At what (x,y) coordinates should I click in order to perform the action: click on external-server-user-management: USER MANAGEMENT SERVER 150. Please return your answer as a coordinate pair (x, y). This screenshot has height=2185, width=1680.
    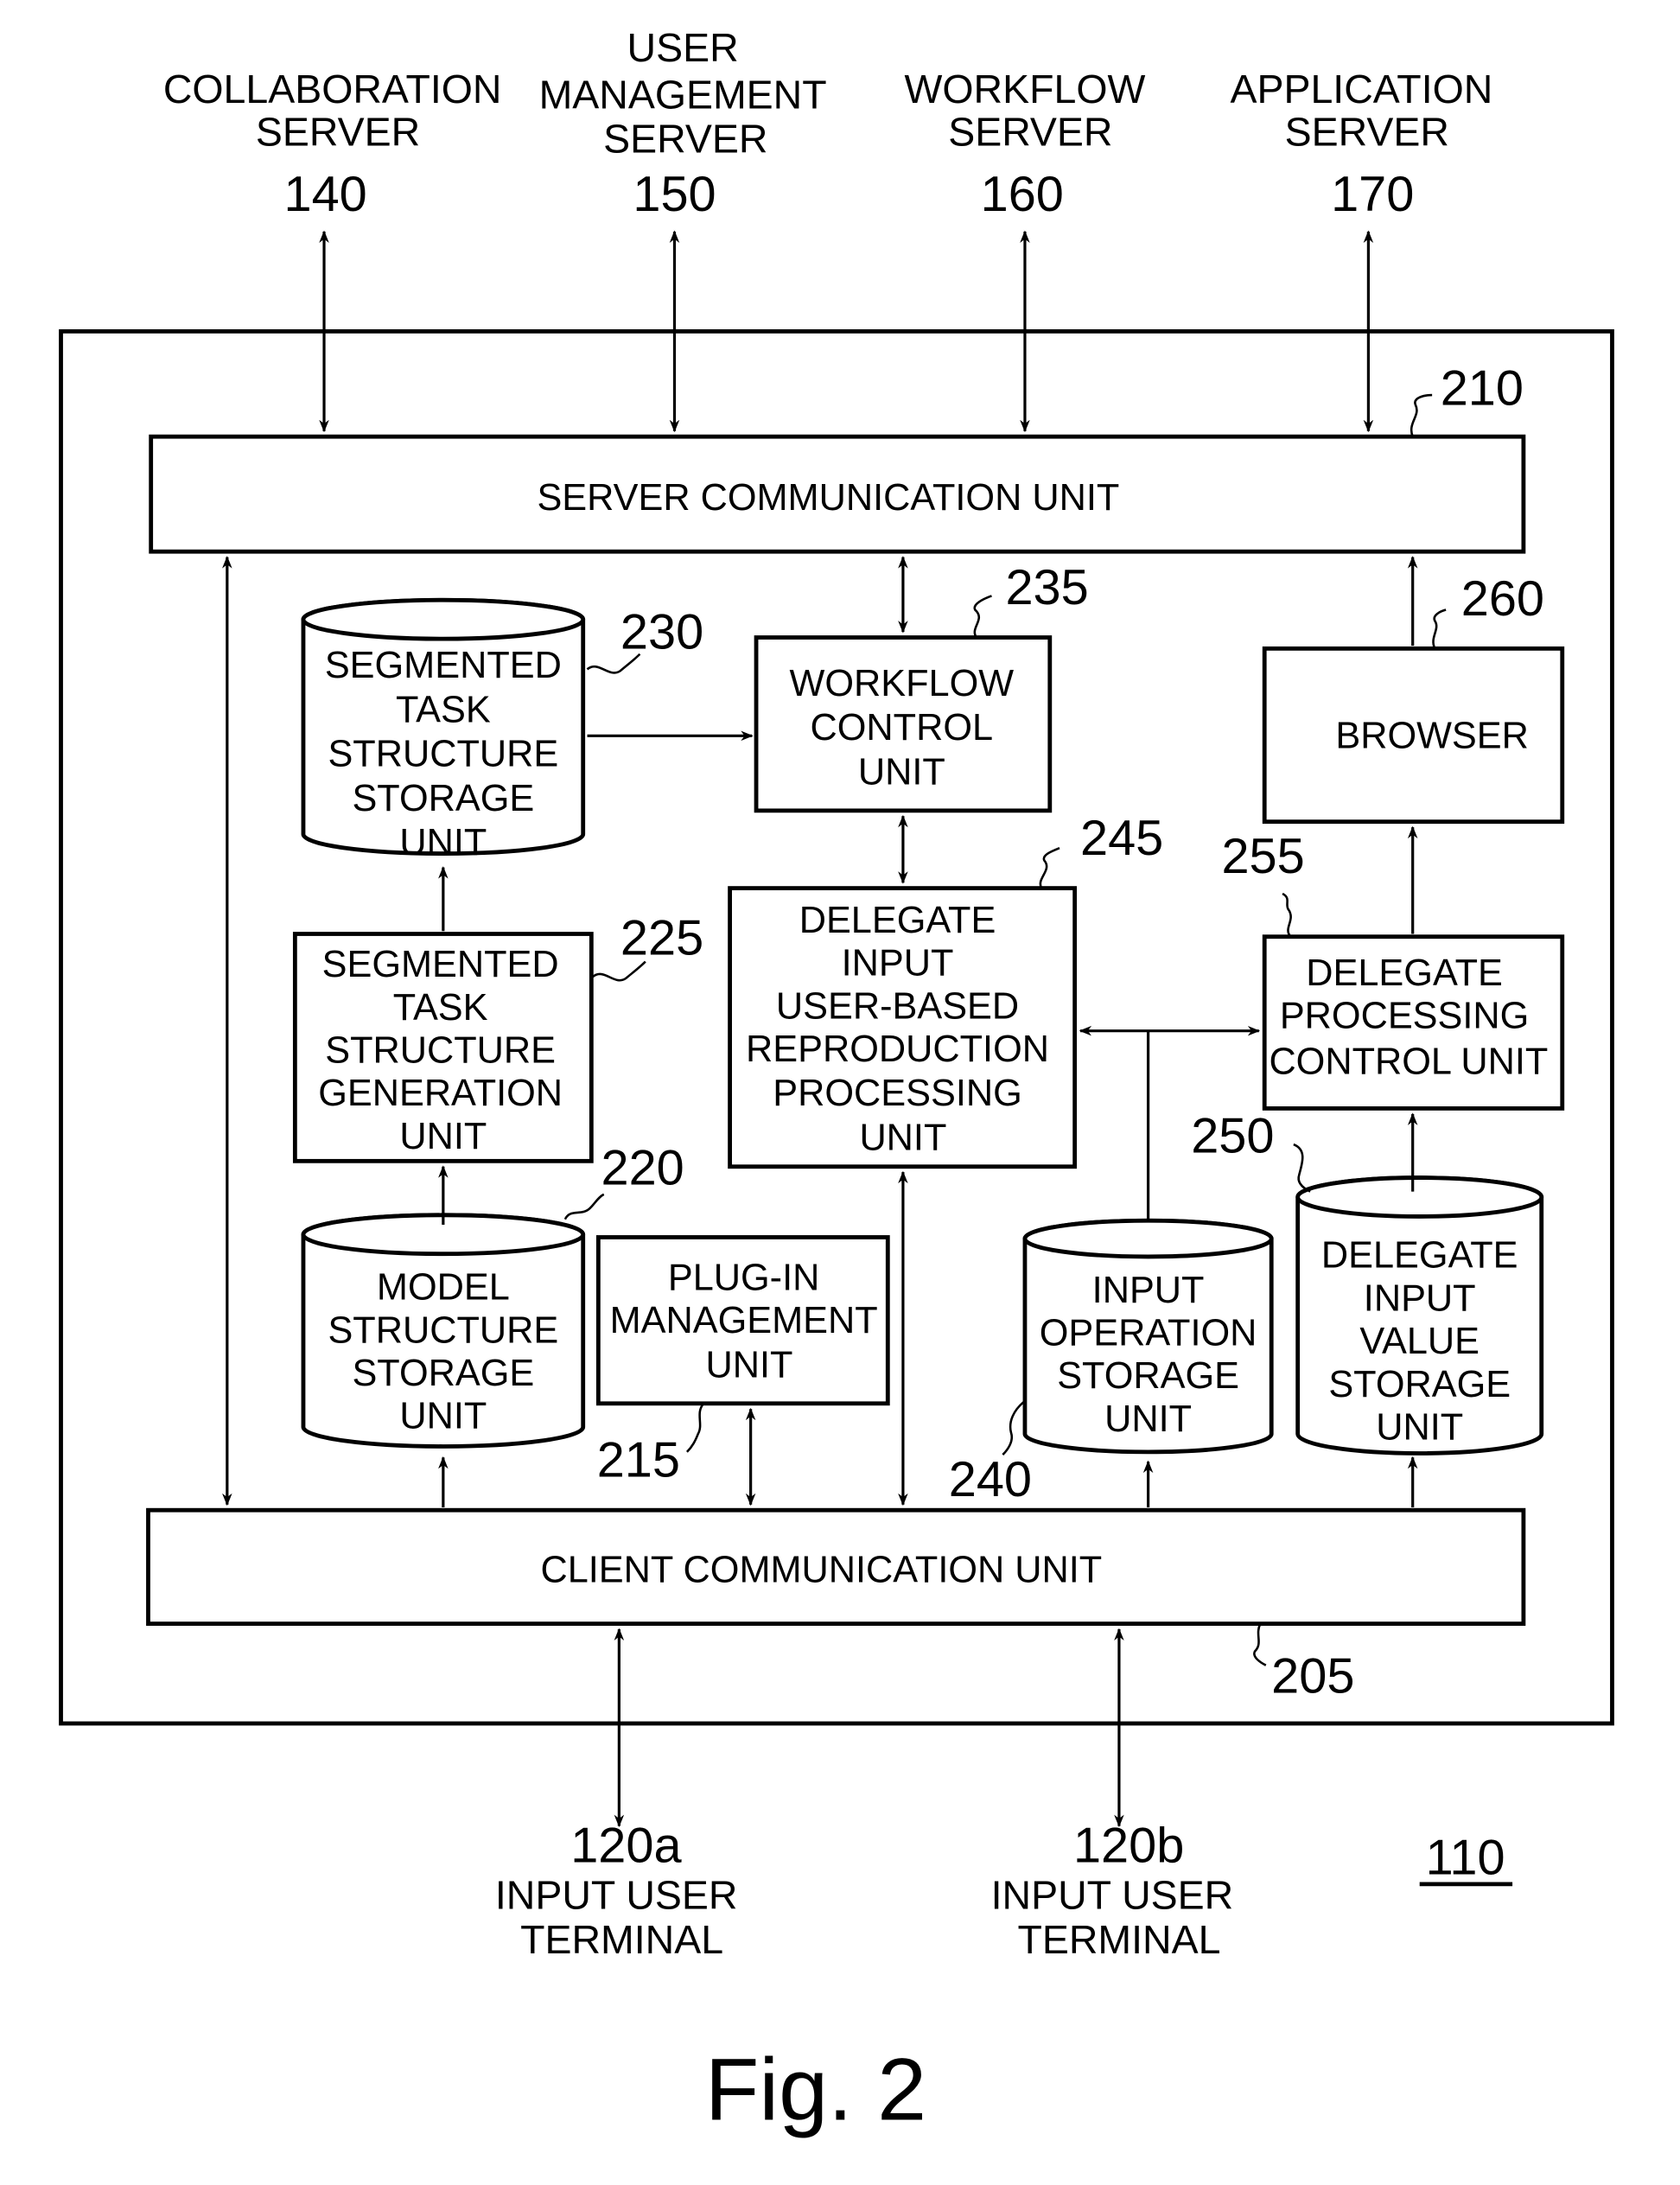
    Looking at the image, I should click on (683, 123).